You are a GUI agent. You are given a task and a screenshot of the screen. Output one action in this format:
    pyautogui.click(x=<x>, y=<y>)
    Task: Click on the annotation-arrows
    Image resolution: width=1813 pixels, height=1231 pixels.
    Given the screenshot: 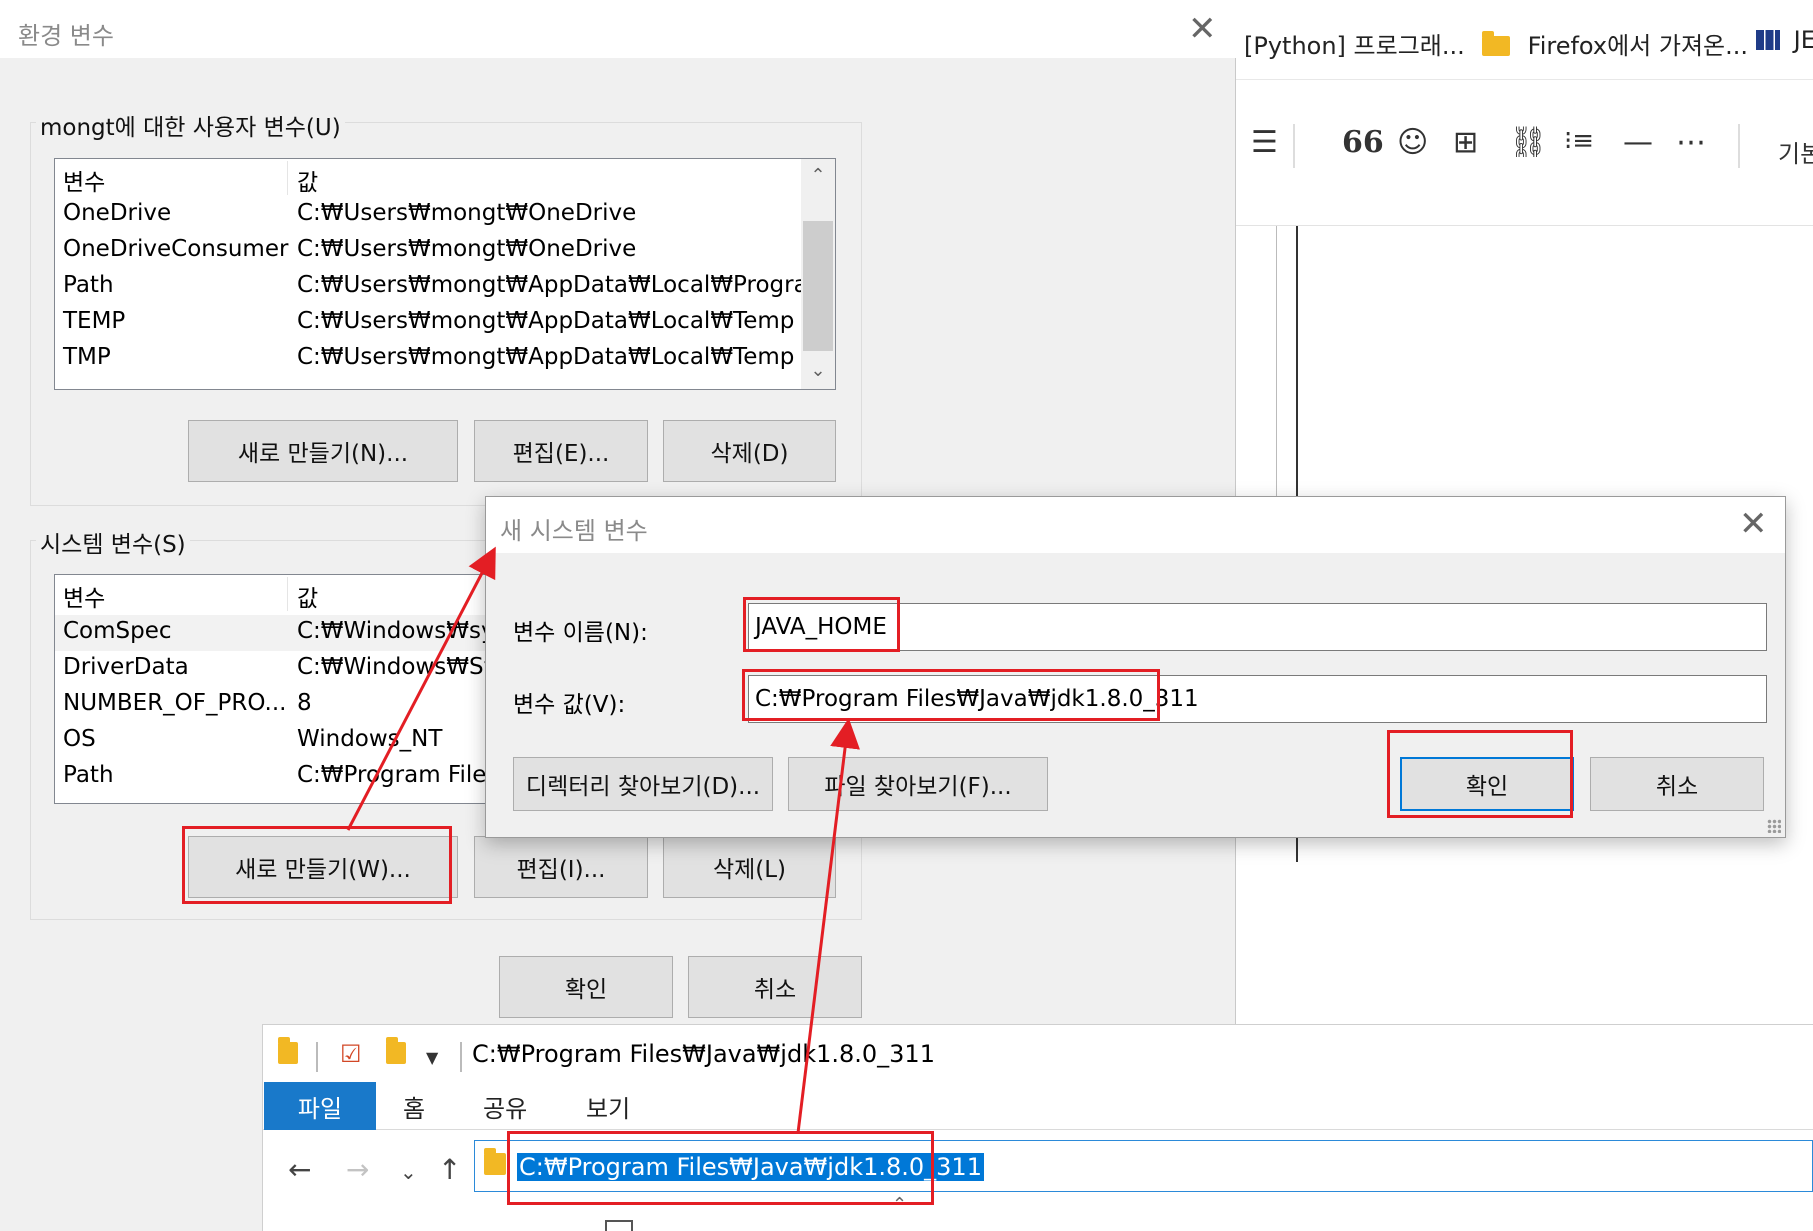 What is the action you would take?
    pyautogui.click(x=603, y=840)
    